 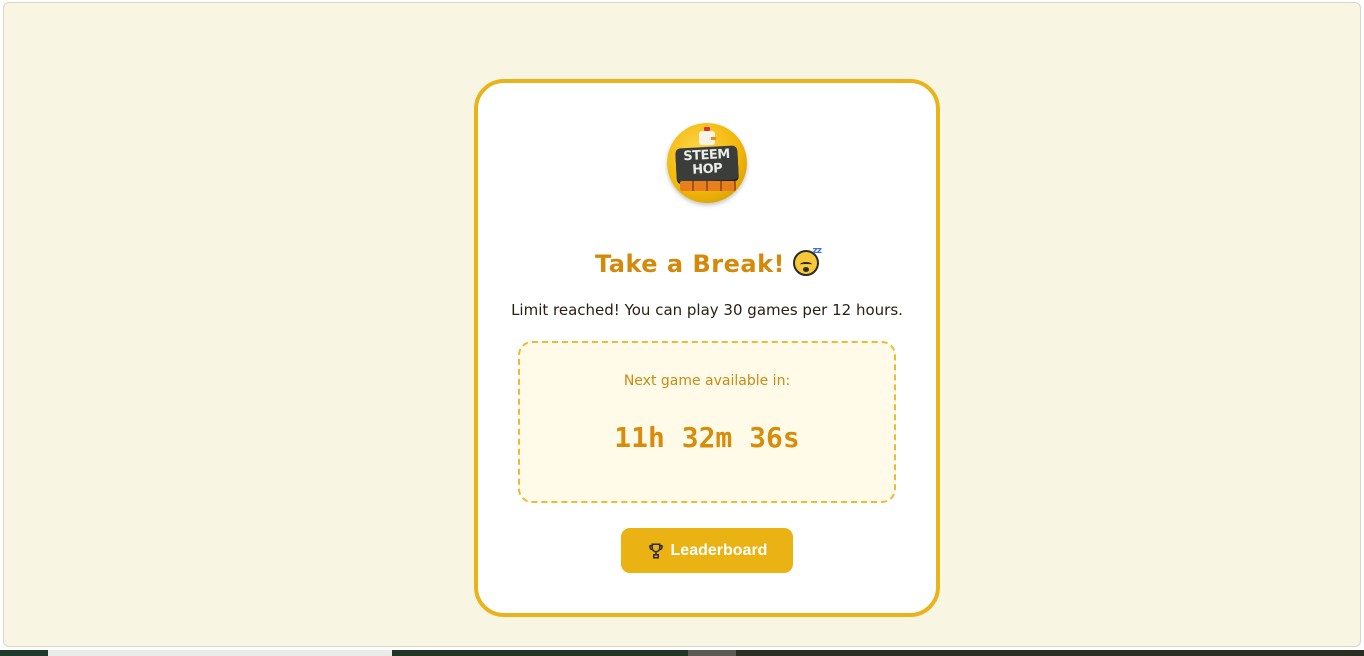 I want to click on page-title: Take a Break! zz, so click(x=707, y=262).